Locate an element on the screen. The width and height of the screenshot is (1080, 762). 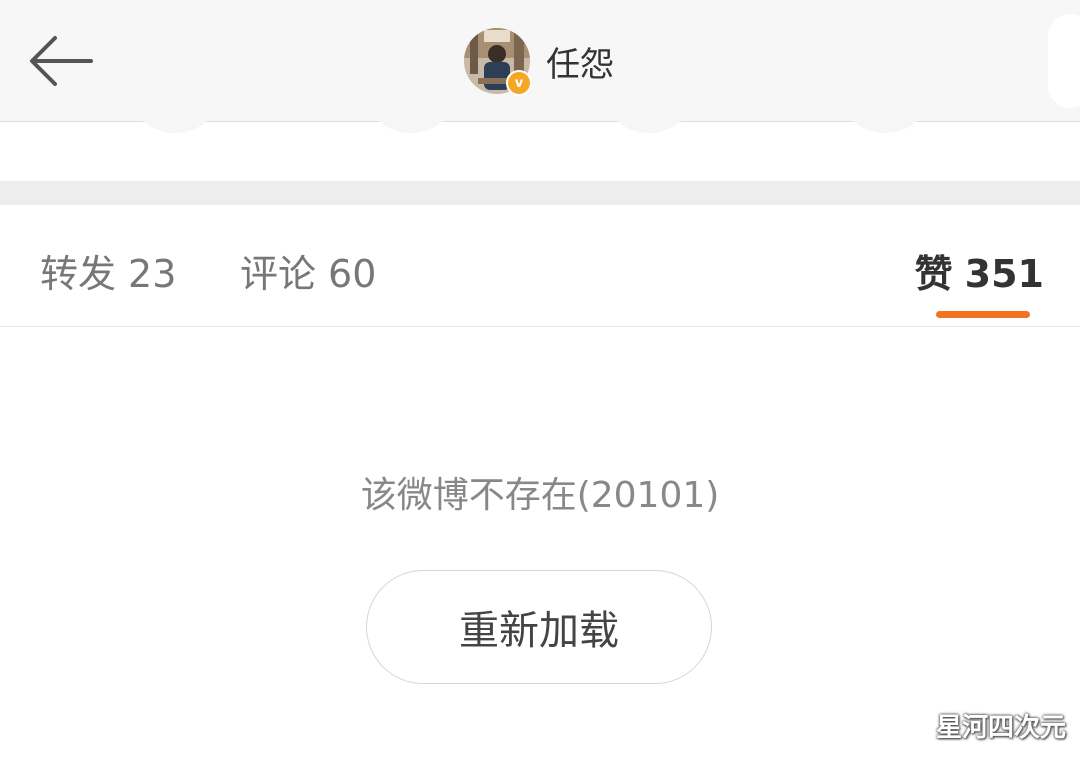
tab-reposts: 转发 23 is located at coordinates (108, 270).